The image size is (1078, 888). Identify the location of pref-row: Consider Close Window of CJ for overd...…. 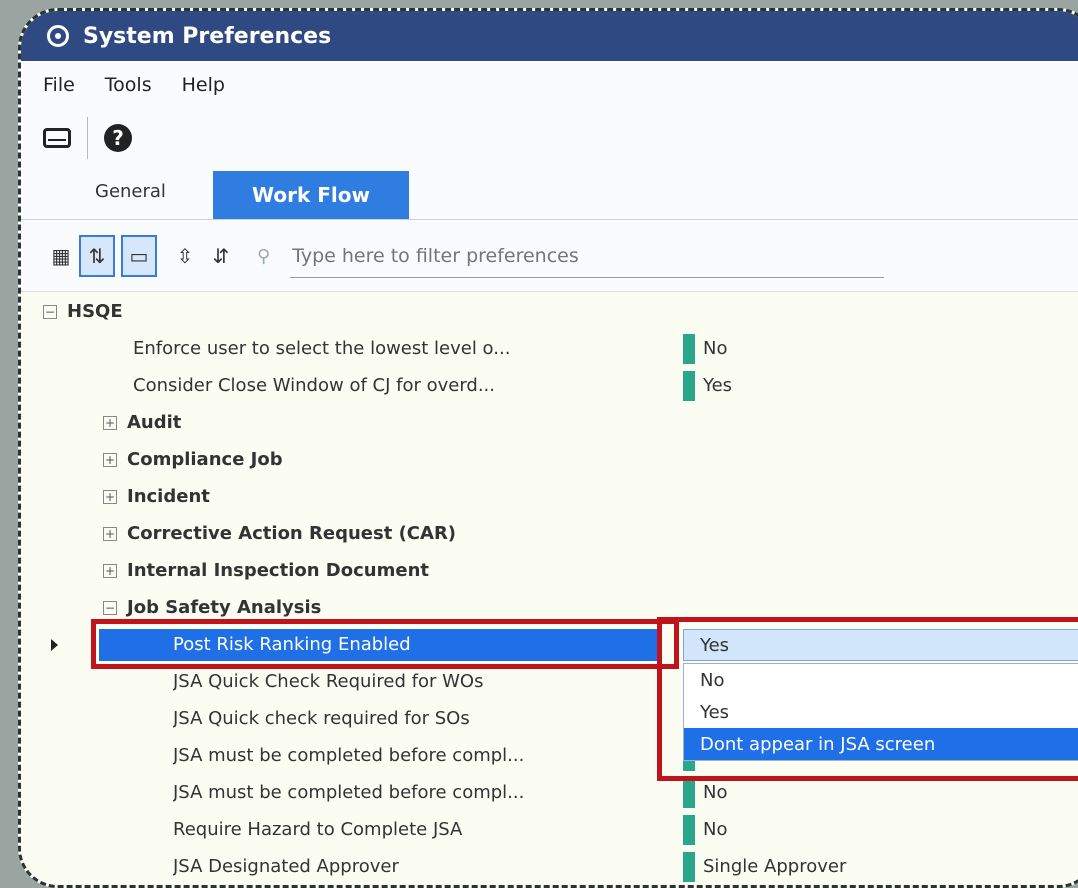
(549, 385).